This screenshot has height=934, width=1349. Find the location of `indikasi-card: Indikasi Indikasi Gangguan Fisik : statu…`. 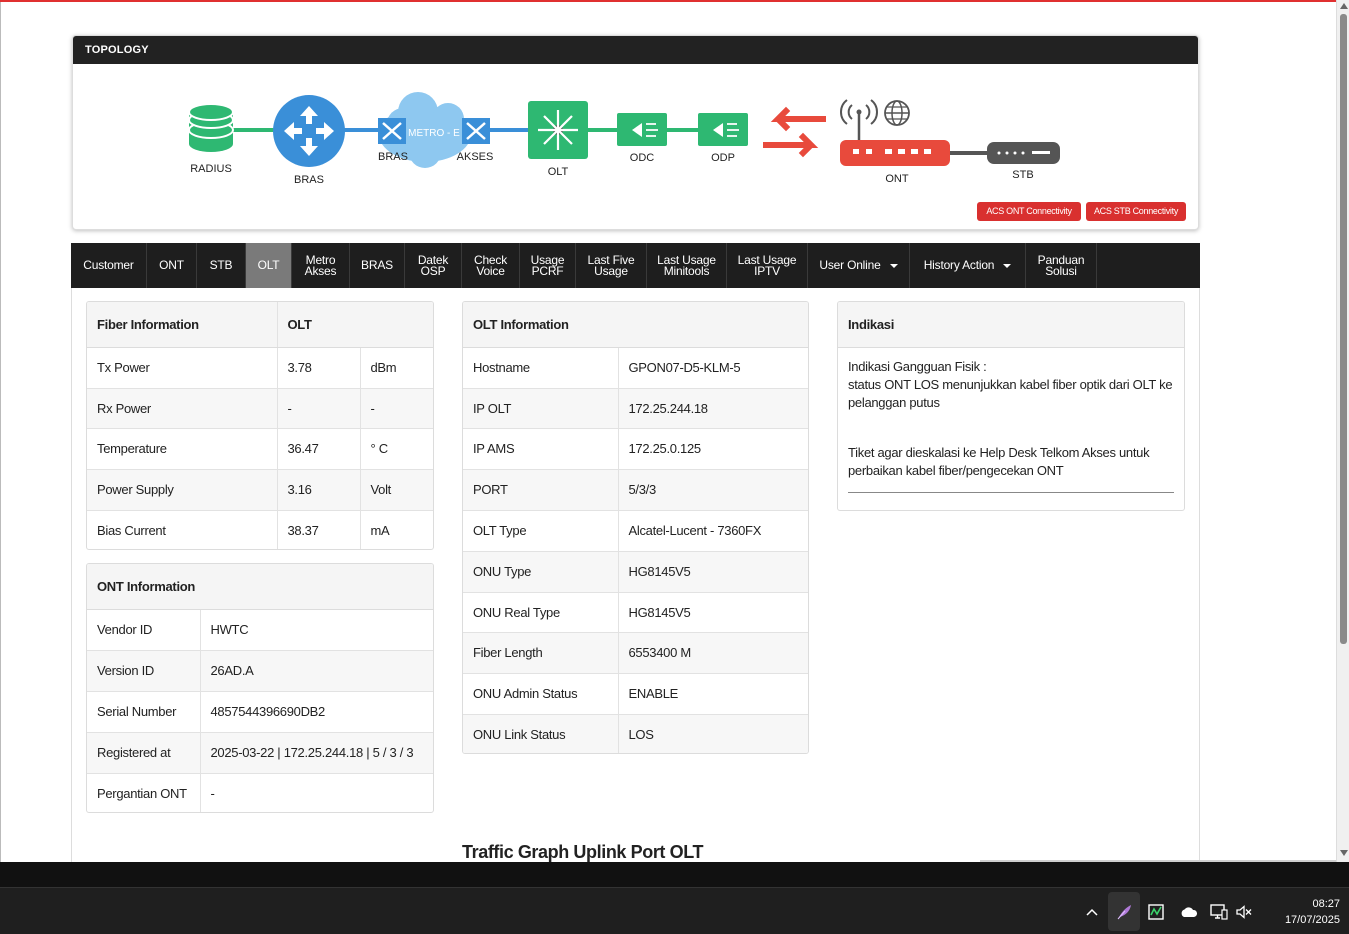

indikasi-card: Indikasi Indikasi Gangguan Fisik : statu… is located at coordinates (1011, 406).